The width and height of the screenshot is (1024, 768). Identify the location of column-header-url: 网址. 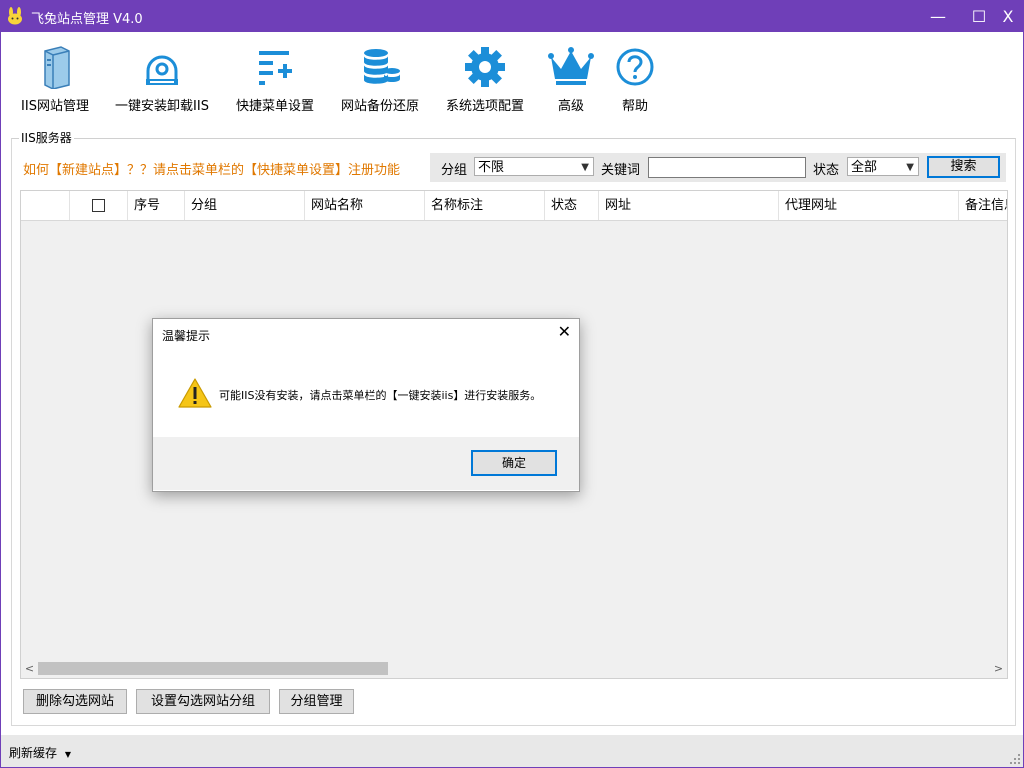
(689, 205).